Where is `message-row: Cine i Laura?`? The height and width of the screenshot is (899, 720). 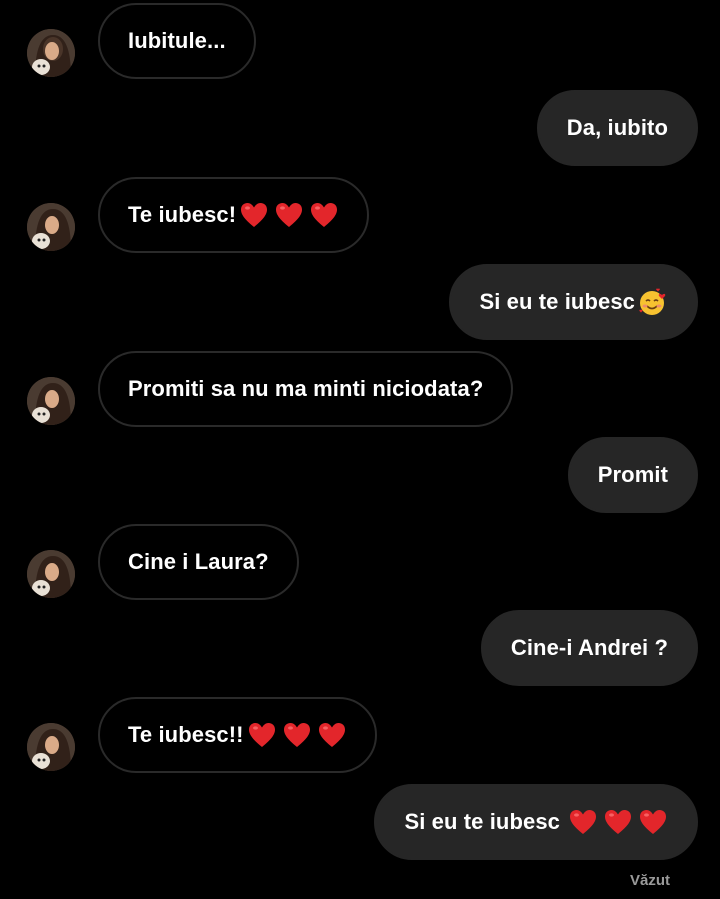
message-row: Cine i Laura? is located at coordinates (360, 562).